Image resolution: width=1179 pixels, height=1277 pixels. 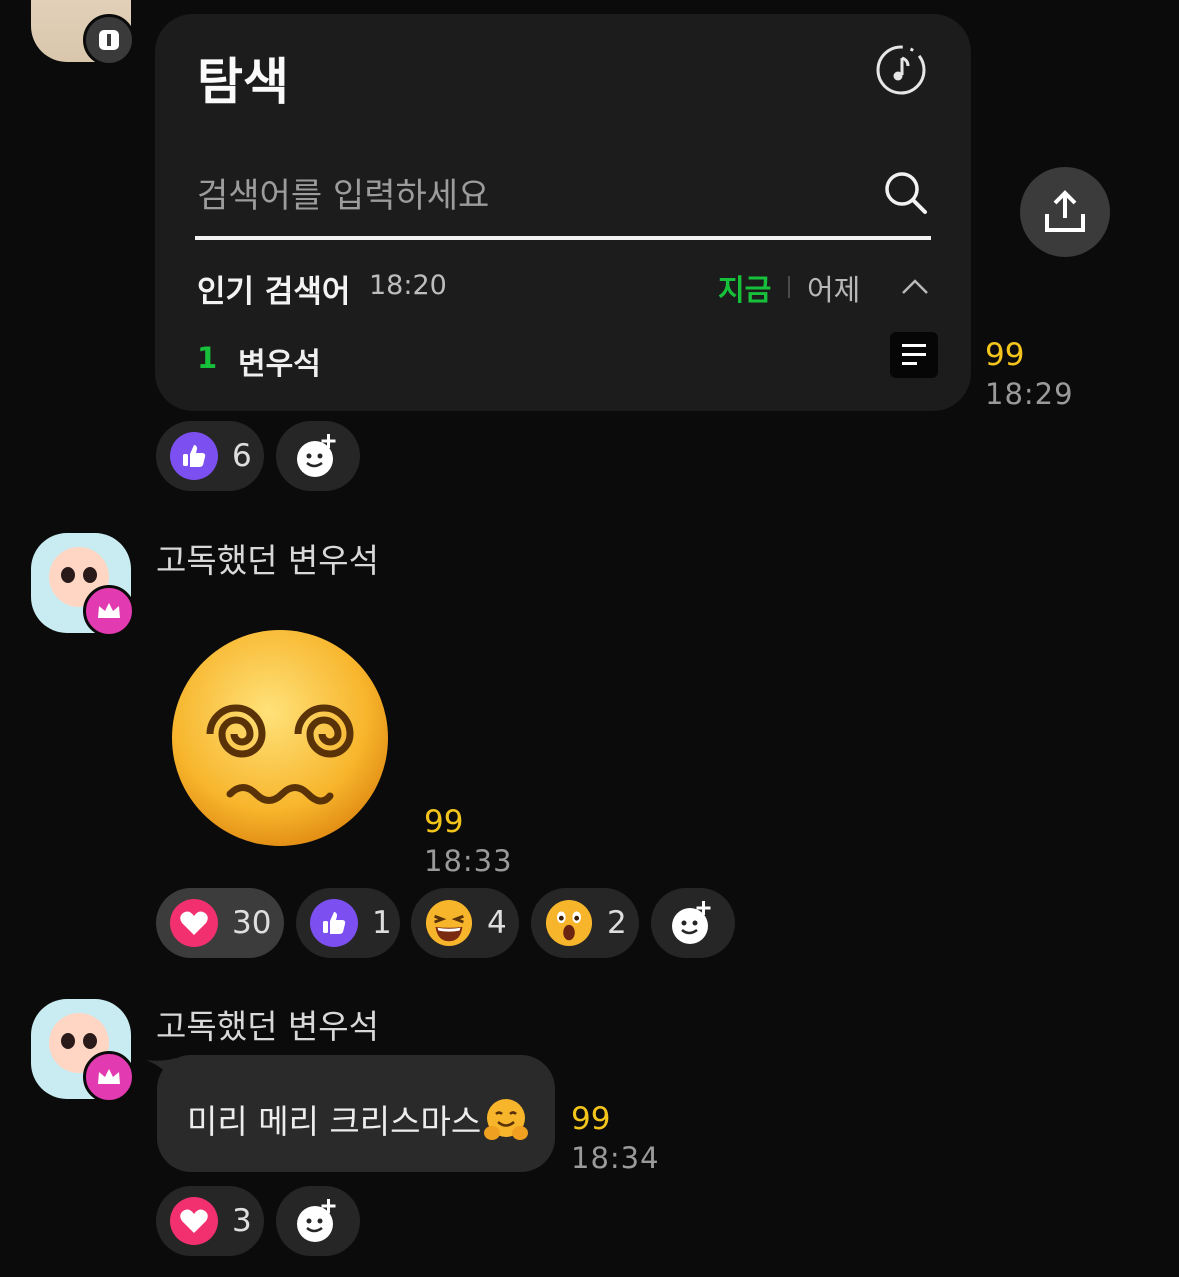 I want to click on message-bubble: 미리 메리 크리스마스, so click(x=356, y=1113).